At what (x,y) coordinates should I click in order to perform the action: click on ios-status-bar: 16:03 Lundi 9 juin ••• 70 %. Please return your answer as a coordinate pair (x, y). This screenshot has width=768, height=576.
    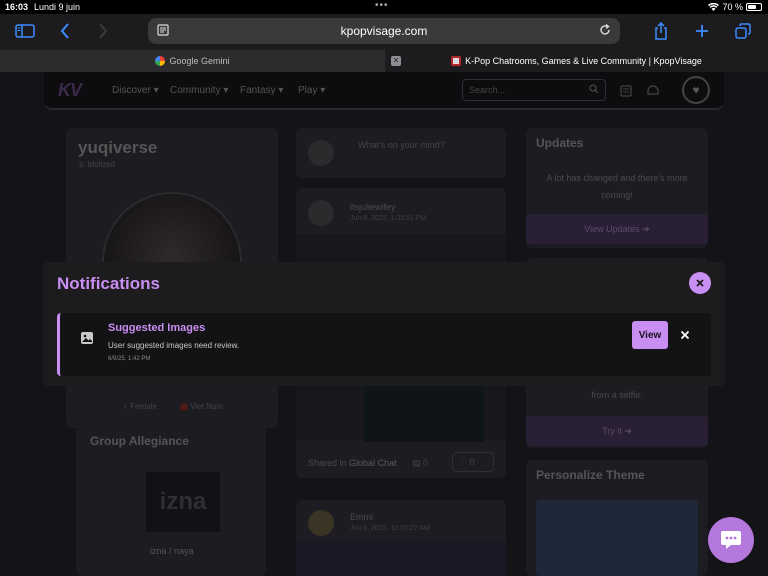
    Looking at the image, I should click on (384, 7).